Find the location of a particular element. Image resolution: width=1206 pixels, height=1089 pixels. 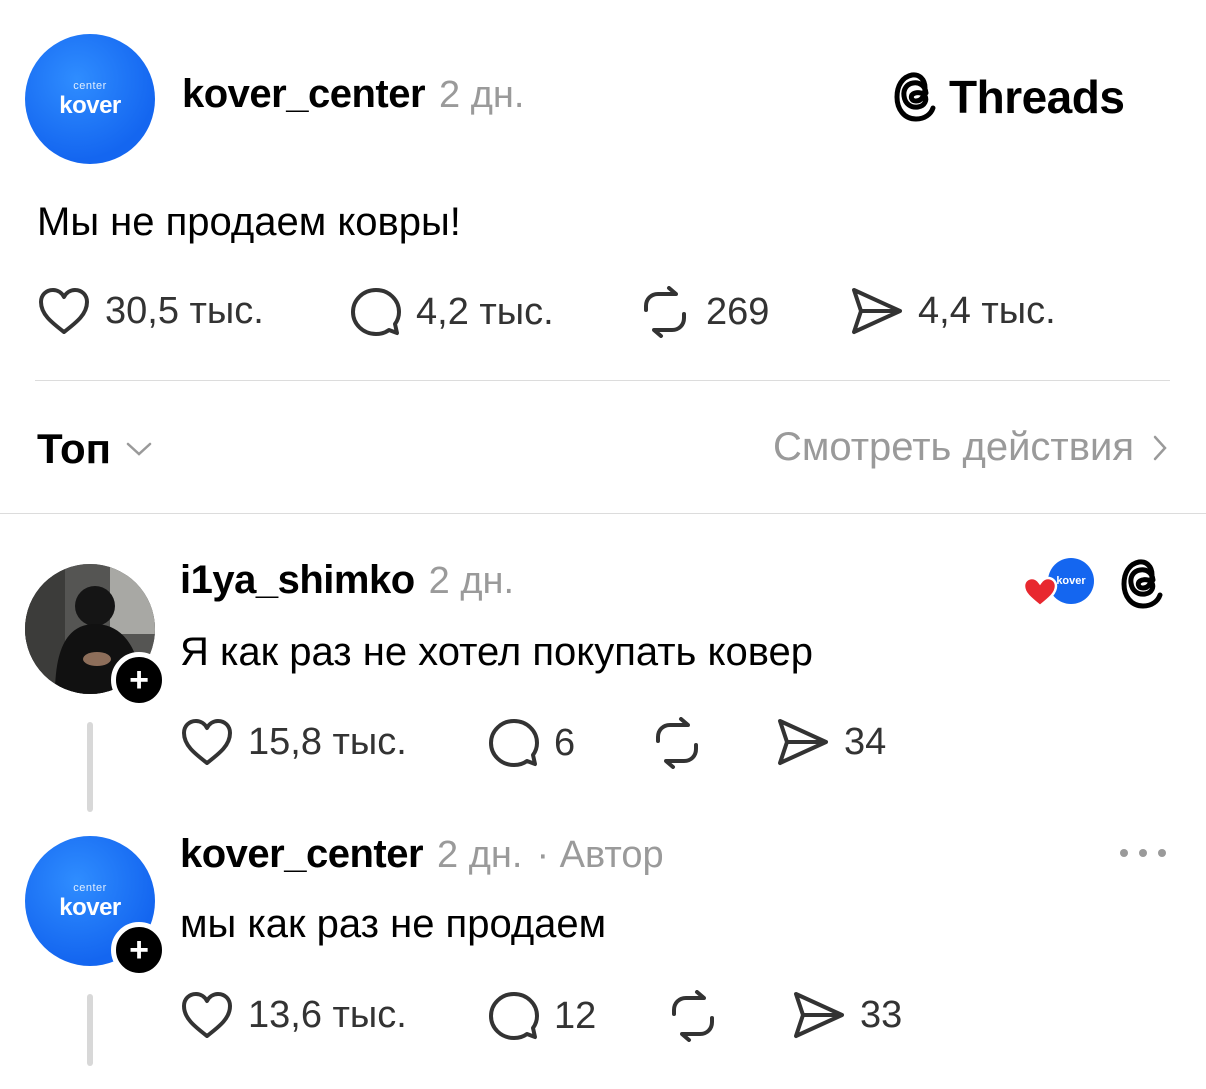

like-count: 30,5 тыс. is located at coordinates (184, 310).